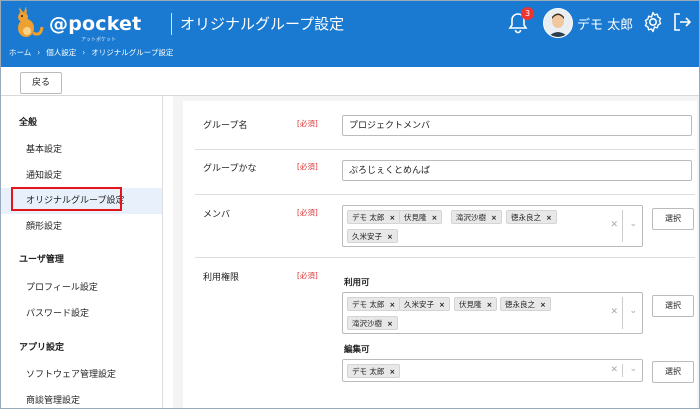 The image size is (700, 409). Describe the element at coordinates (81, 288) in the screenshot. I see `sidebar-item-profile-settings: プロフィール設定` at that location.